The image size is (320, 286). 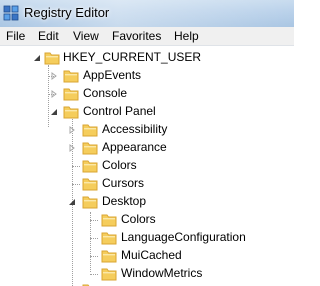 What do you see at coordinates (15, 36) in the screenshot?
I see `menu-file: File` at bounding box center [15, 36].